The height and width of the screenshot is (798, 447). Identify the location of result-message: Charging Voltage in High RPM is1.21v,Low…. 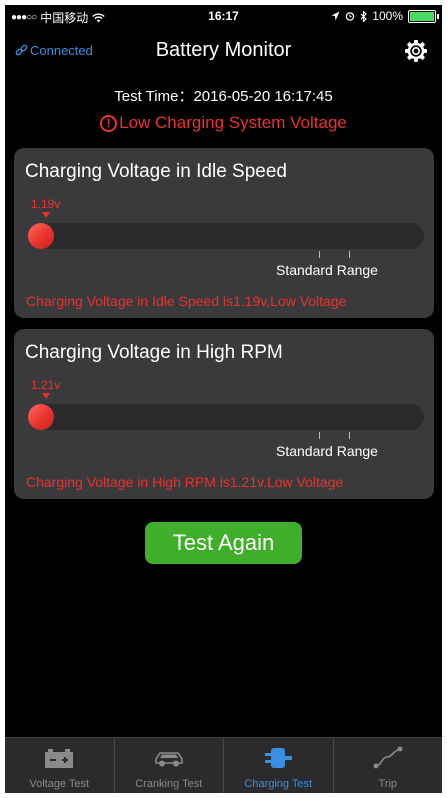
(185, 482).